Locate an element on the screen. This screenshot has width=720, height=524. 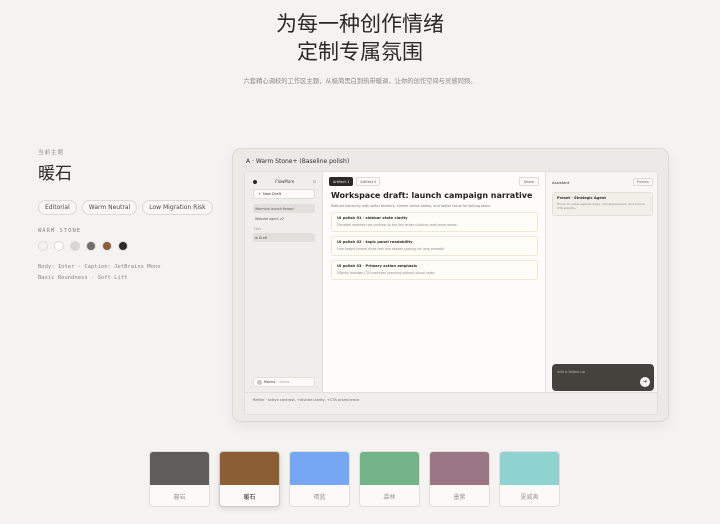
artifact-tabs: Artifact 1 Artifact 2 is located at coordinates (355, 181).